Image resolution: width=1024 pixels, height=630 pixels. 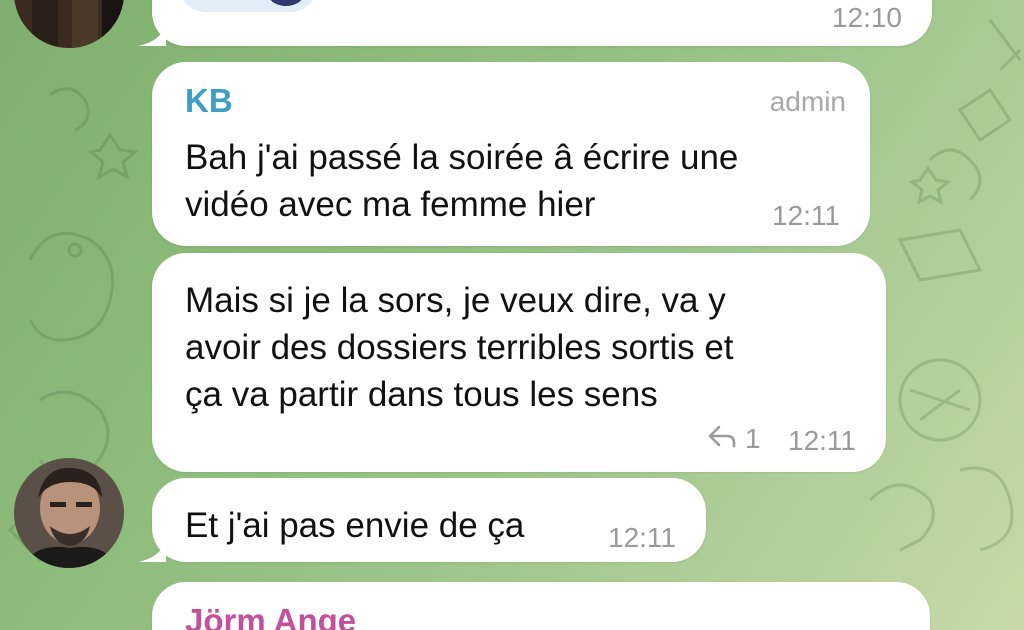 What do you see at coordinates (355, 525) in the screenshot?
I see `message-text-line: Et j'ai pas envie de ça` at bounding box center [355, 525].